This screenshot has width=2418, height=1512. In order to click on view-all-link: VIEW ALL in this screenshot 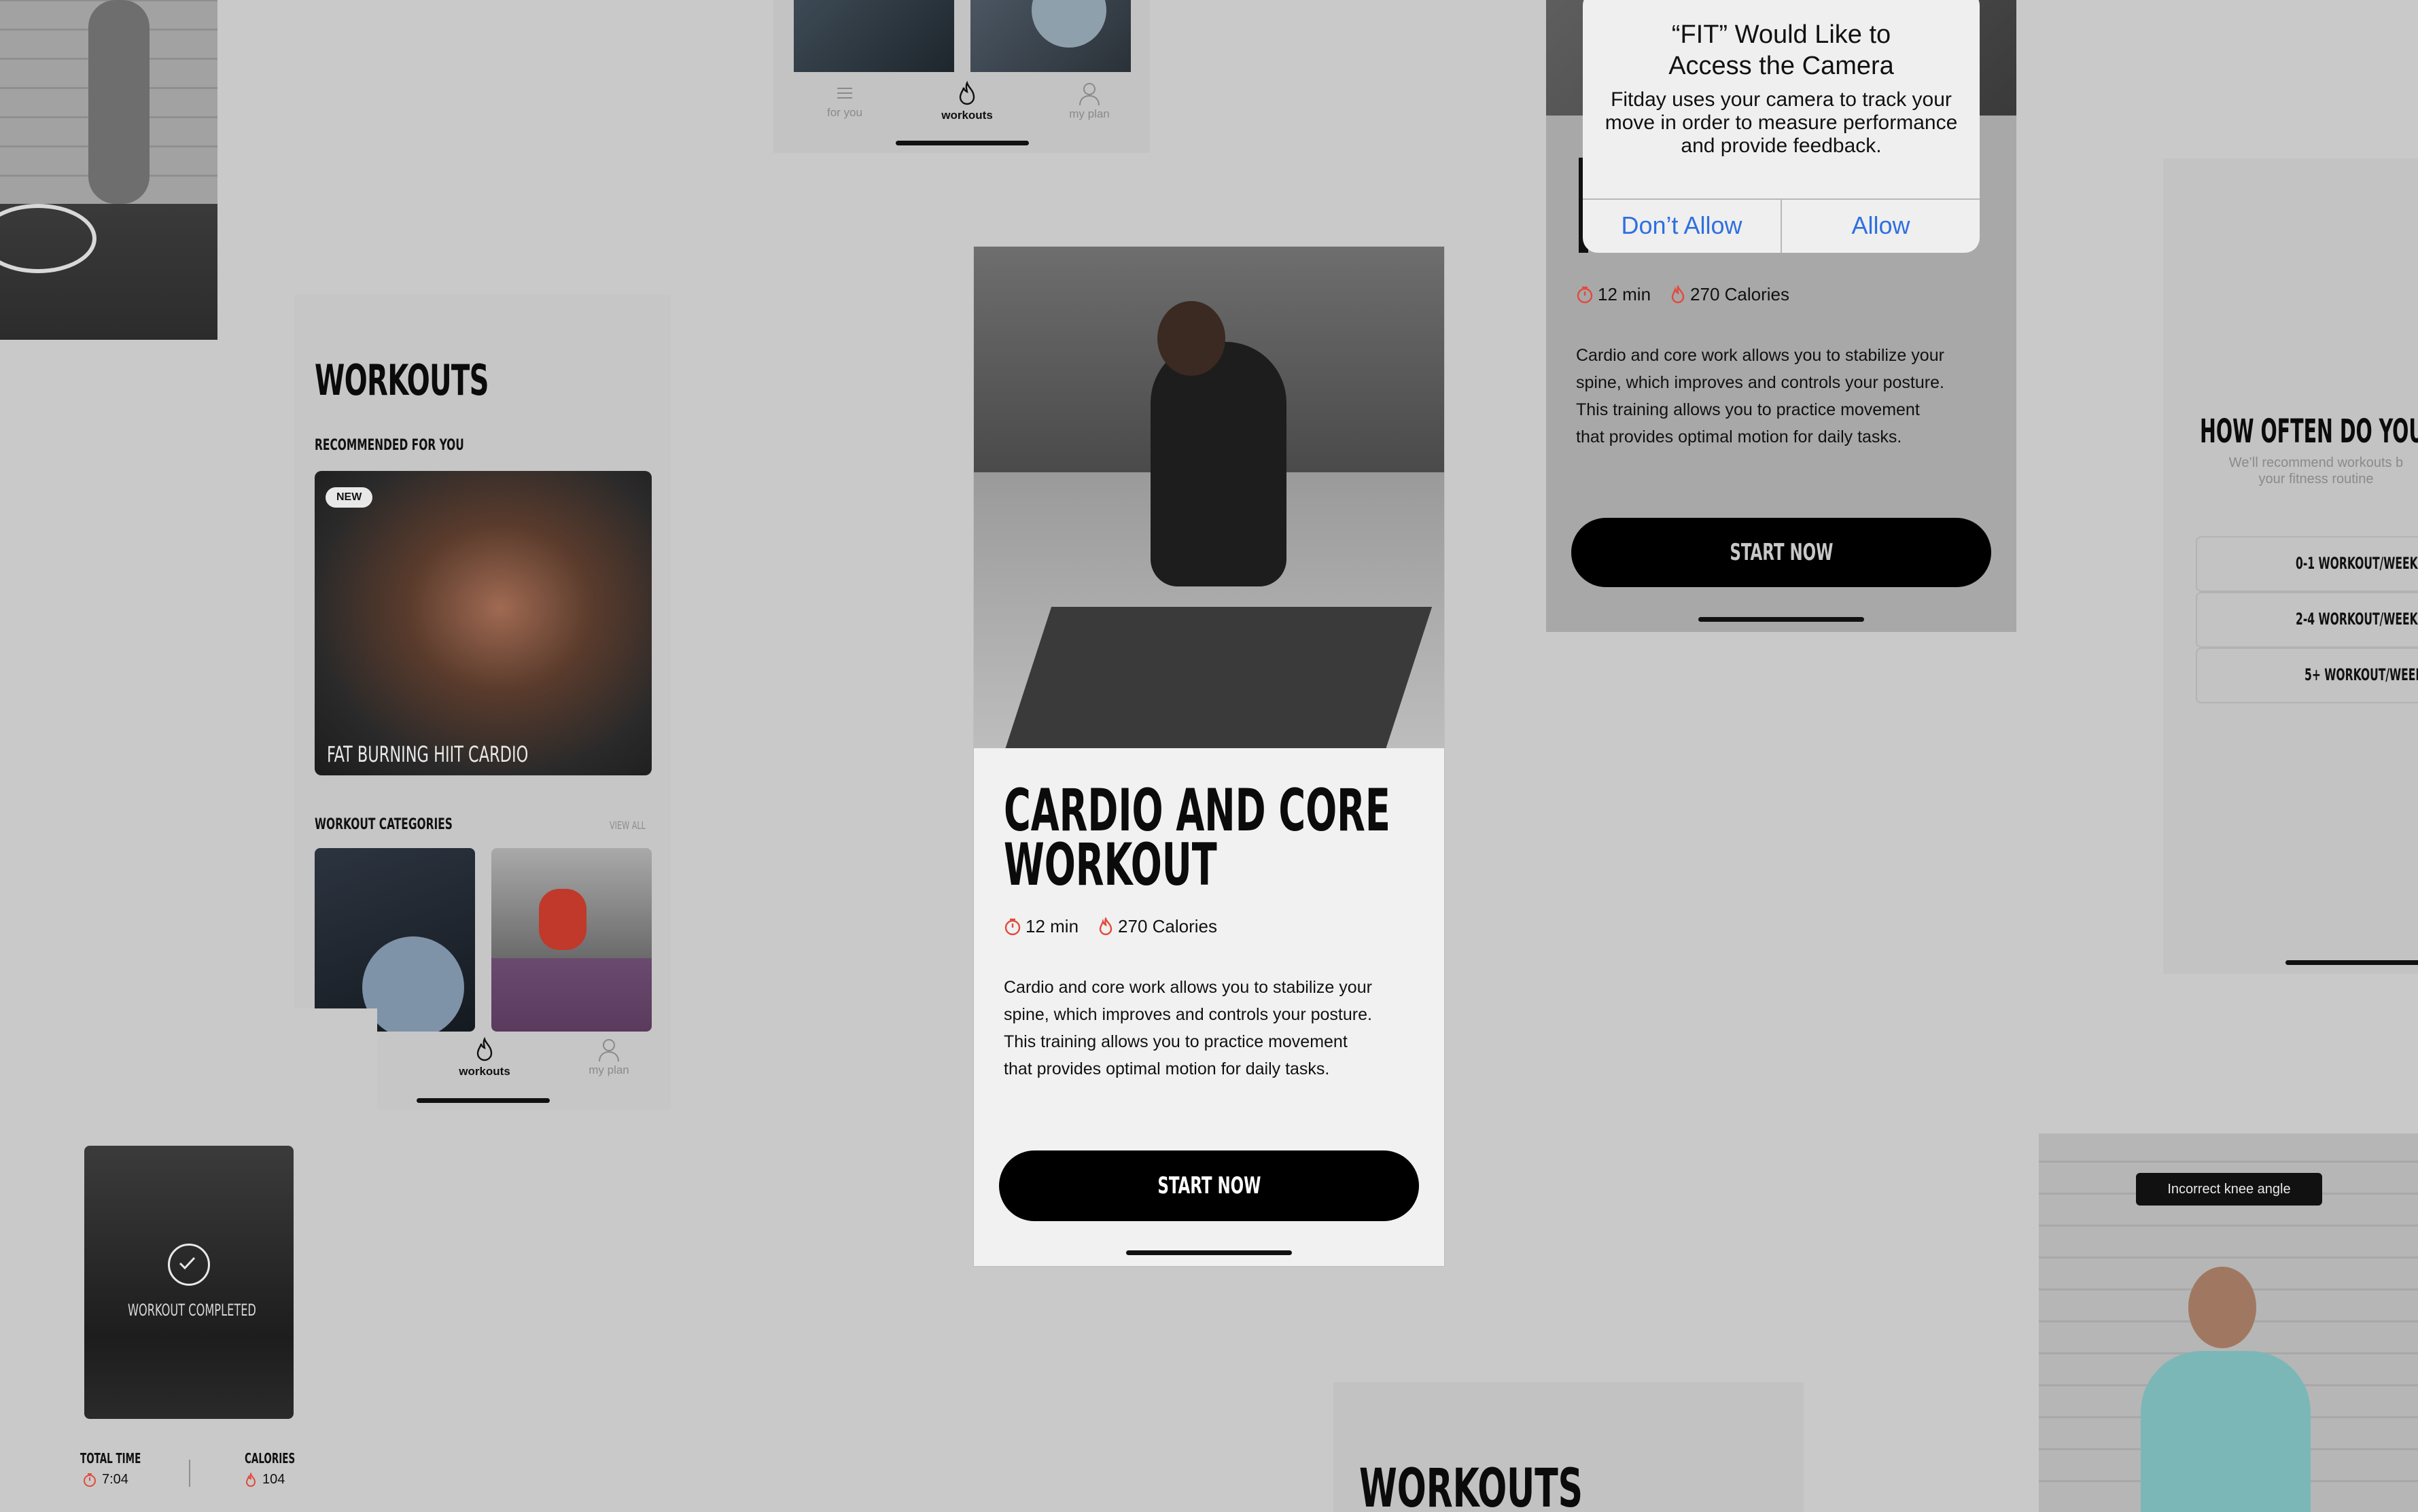, I will do `click(628, 825)`.